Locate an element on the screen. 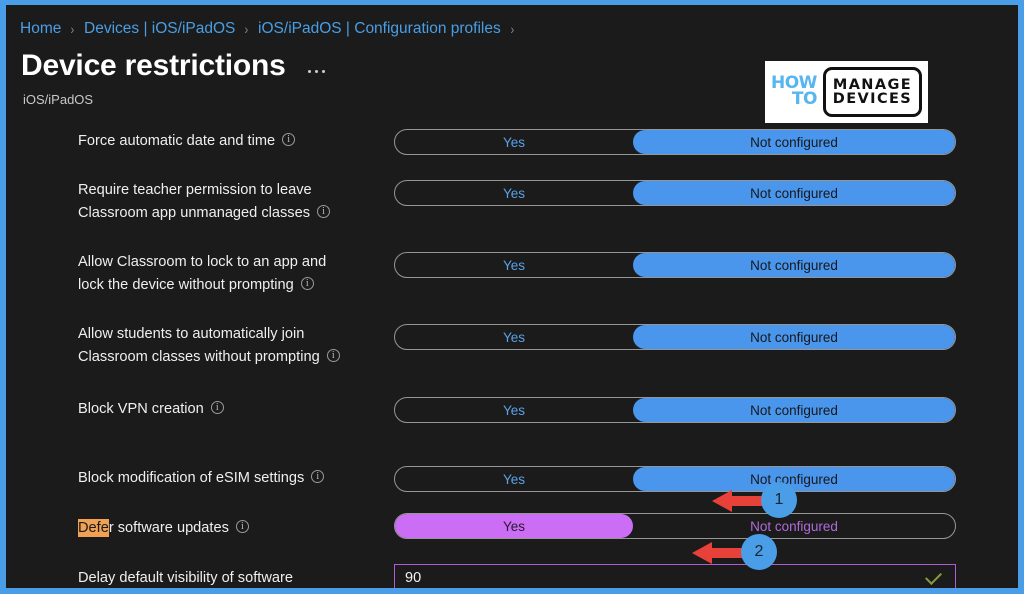 Image resolution: width=1024 pixels, height=594 pixels. allow-students-auto-join-toggle: Yes Not configured is located at coordinates (675, 337).